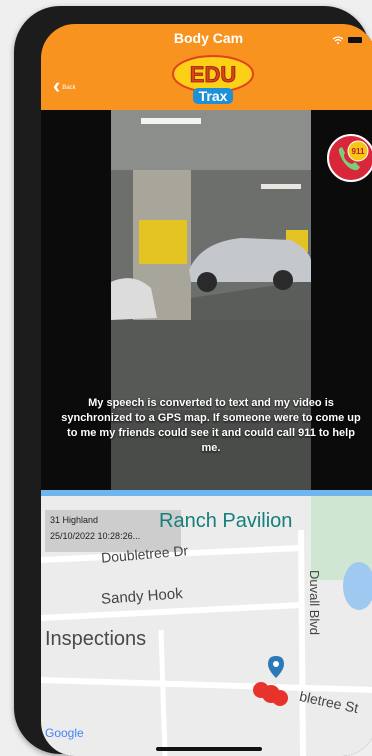 Image resolution: width=372 pixels, height=756 pixels. I want to click on edutrax-logo: EDU Trax, so click(213, 79).